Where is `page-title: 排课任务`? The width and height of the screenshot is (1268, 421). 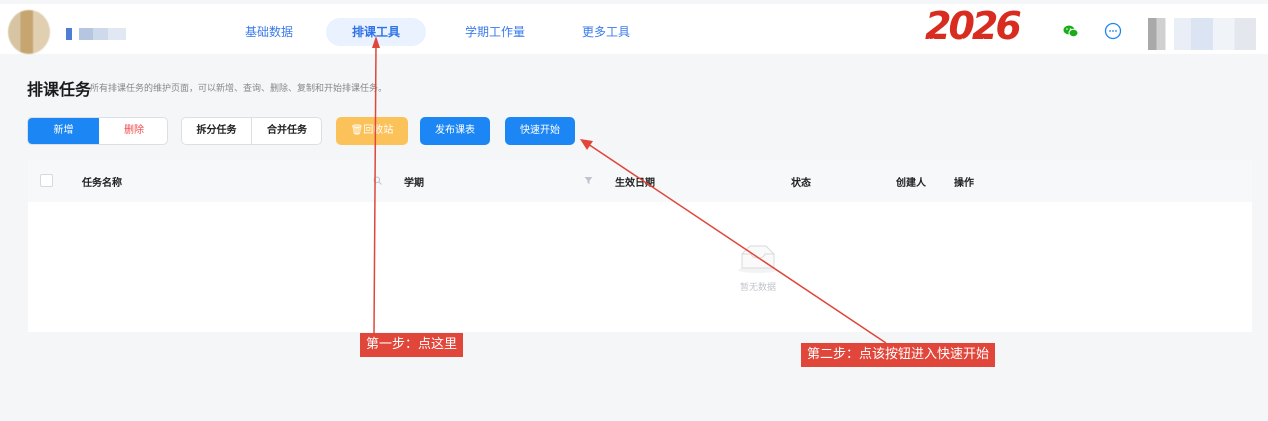 page-title: 排课任务 is located at coordinates (59, 89).